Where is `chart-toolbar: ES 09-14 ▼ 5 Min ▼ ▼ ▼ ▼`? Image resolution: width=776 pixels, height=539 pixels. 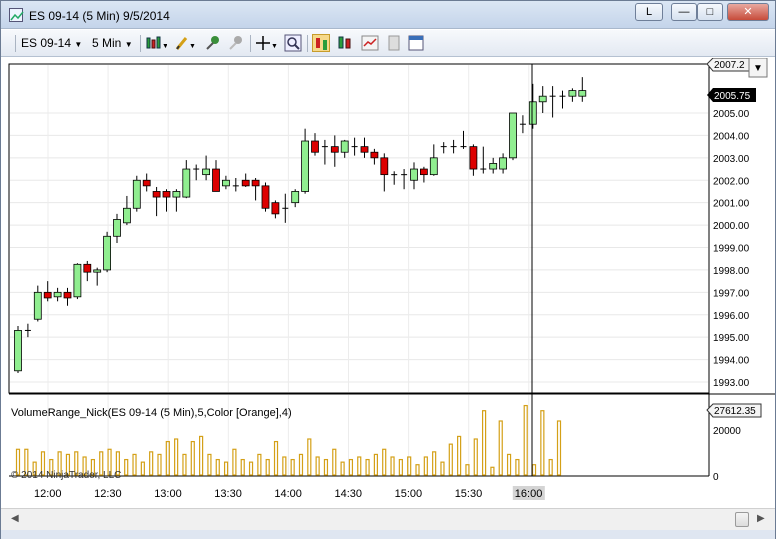
chart-toolbar: ES 09-14 ▼ 5 Min ▼ ▼ ▼ ▼ is located at coordinates (388, 43).